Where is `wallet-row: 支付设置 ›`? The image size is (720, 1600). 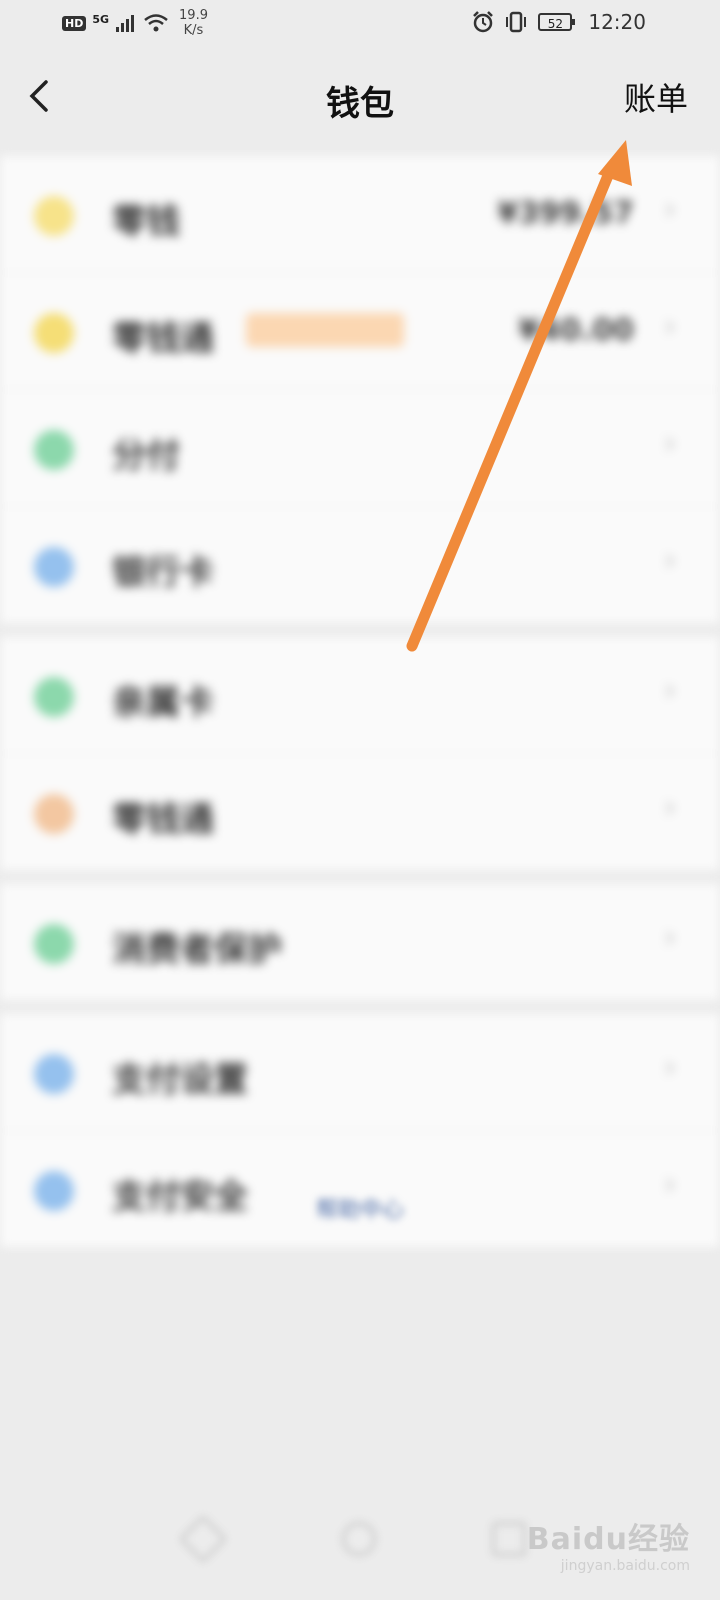
wallet-row: 支付设置 › is located at coordinates (360, 1072).